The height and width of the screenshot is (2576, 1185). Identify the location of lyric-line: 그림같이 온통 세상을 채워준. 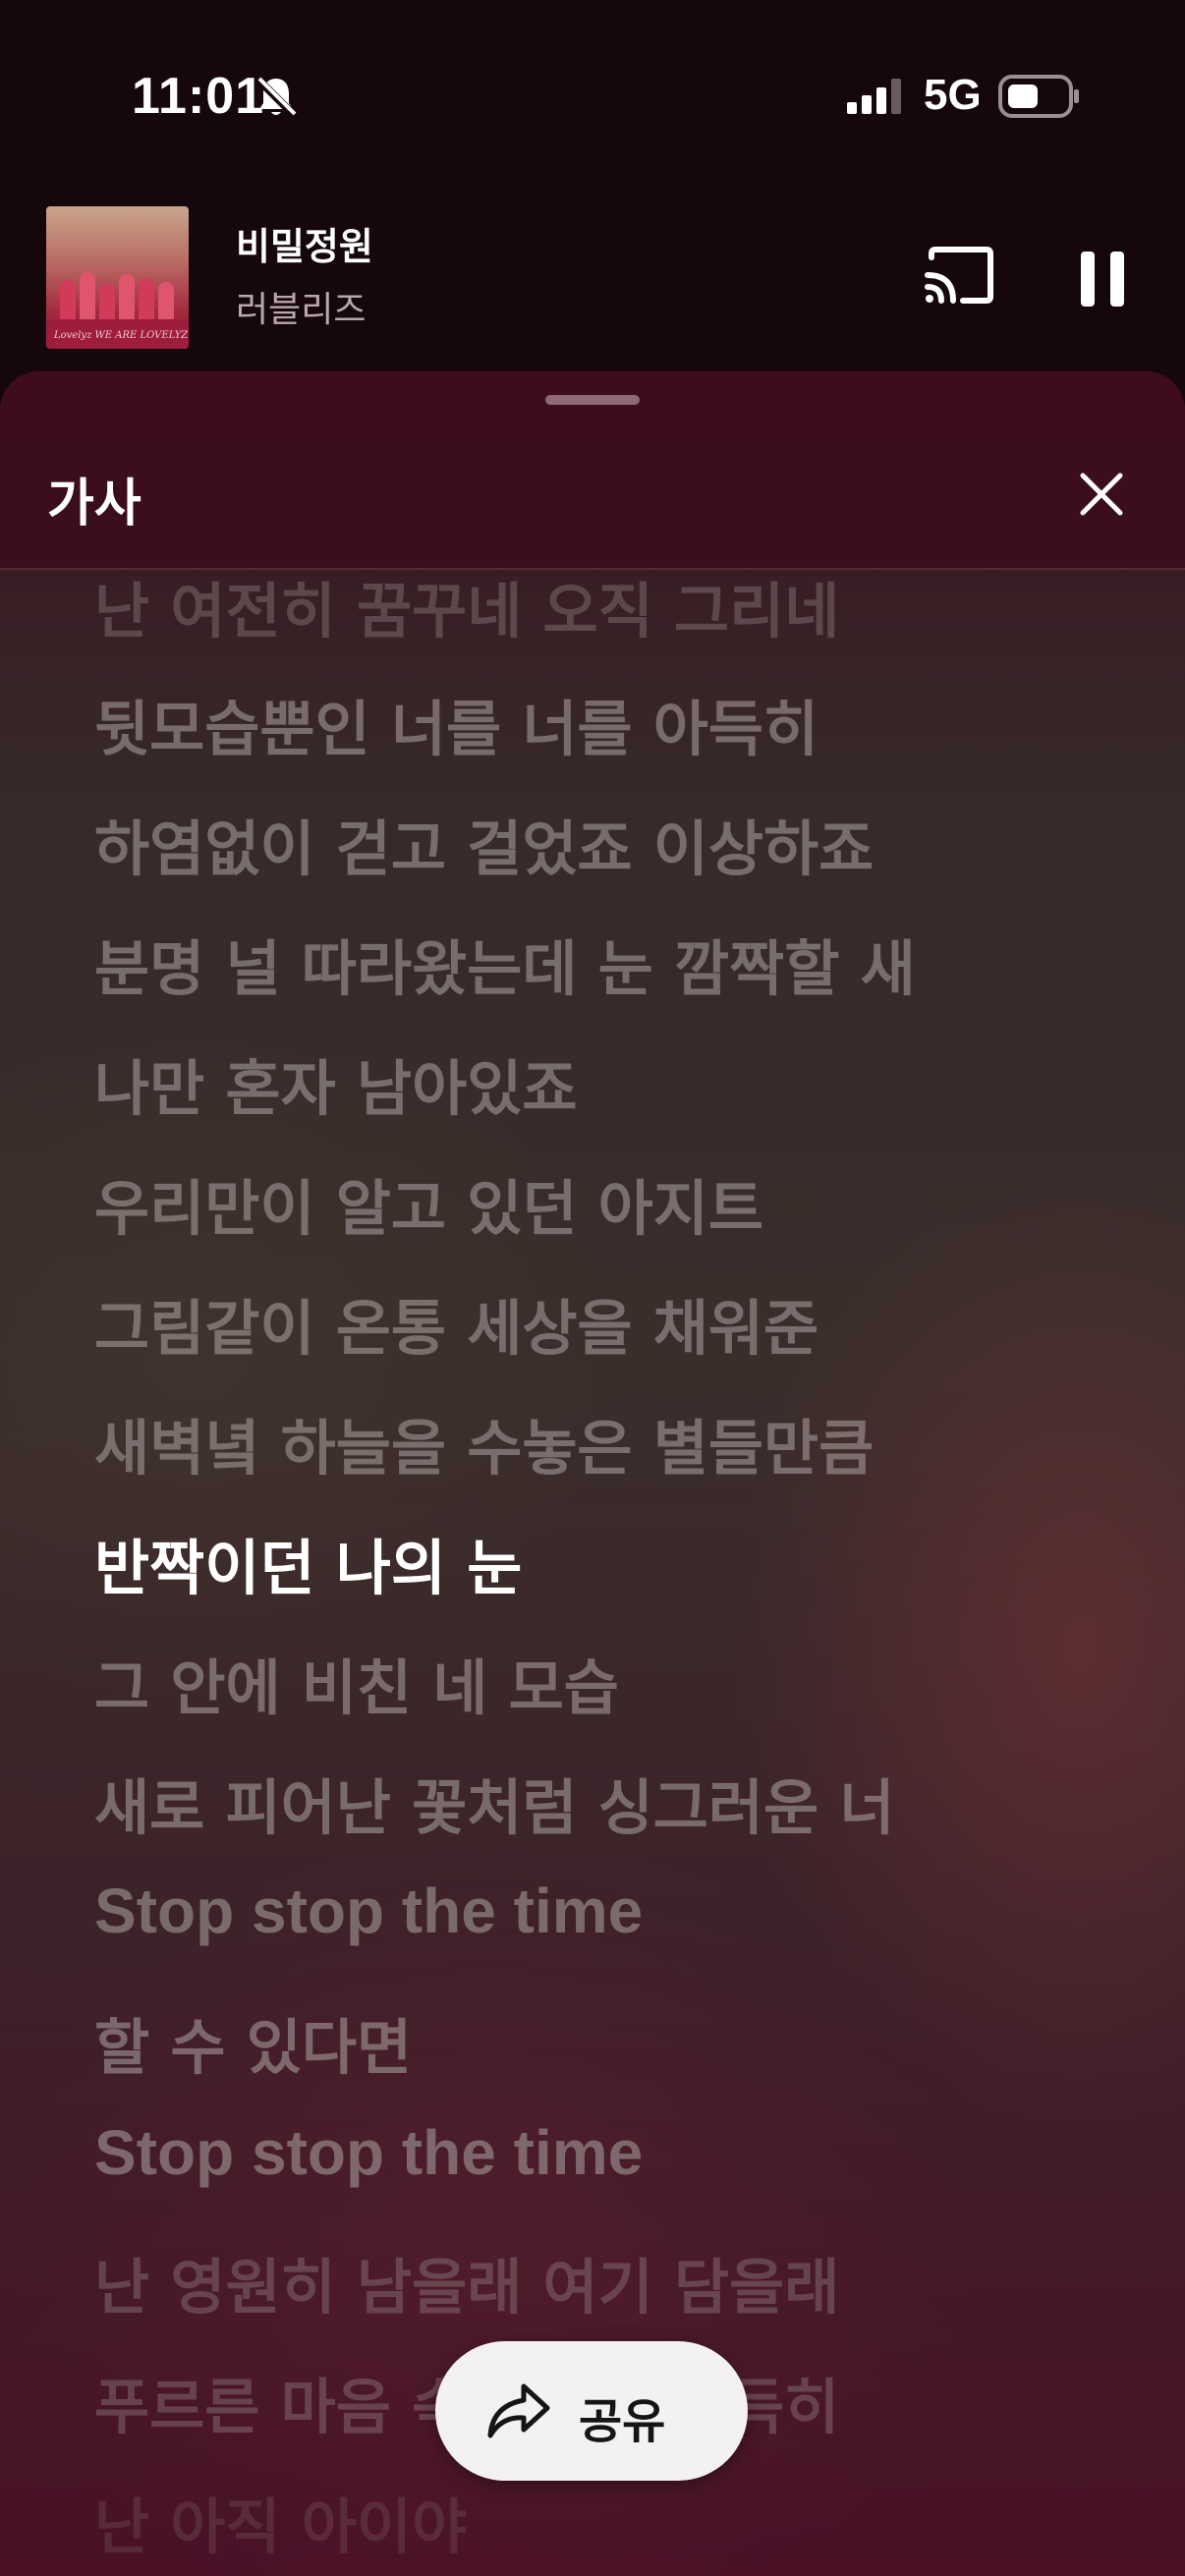
(456, 1323).